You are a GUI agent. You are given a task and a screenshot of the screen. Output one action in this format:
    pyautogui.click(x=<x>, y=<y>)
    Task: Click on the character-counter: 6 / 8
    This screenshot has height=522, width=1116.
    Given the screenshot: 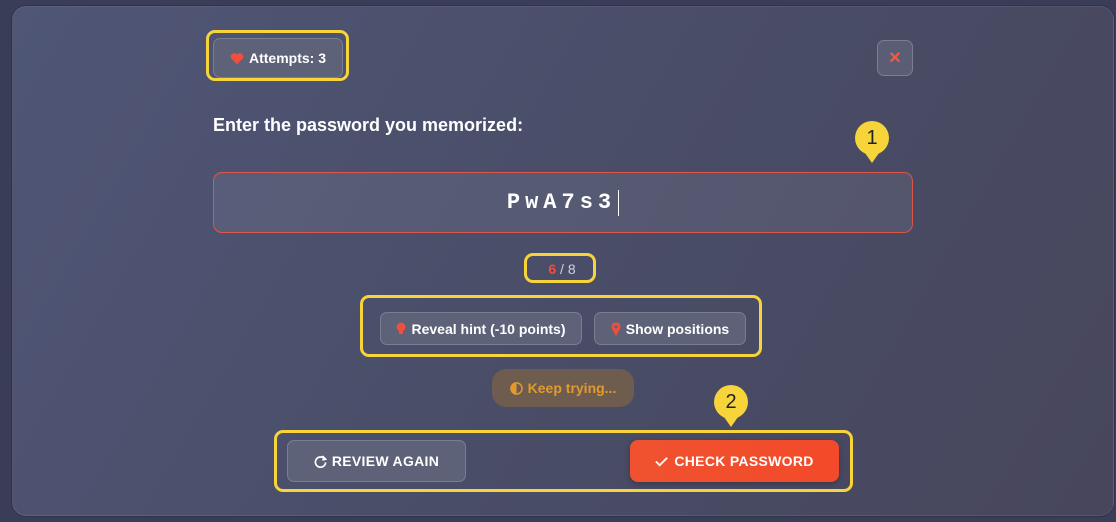 What is the action you would take?
    pyautogui.click(x=562, y=269)
    